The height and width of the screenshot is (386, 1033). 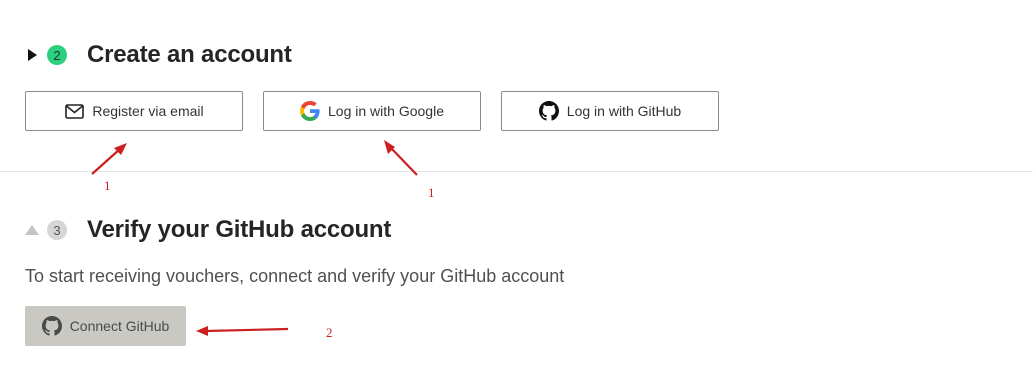 What do you see at coordinates (516, 171) in the screenshot?
I see `section-divider` at bounding box center [516, 171].